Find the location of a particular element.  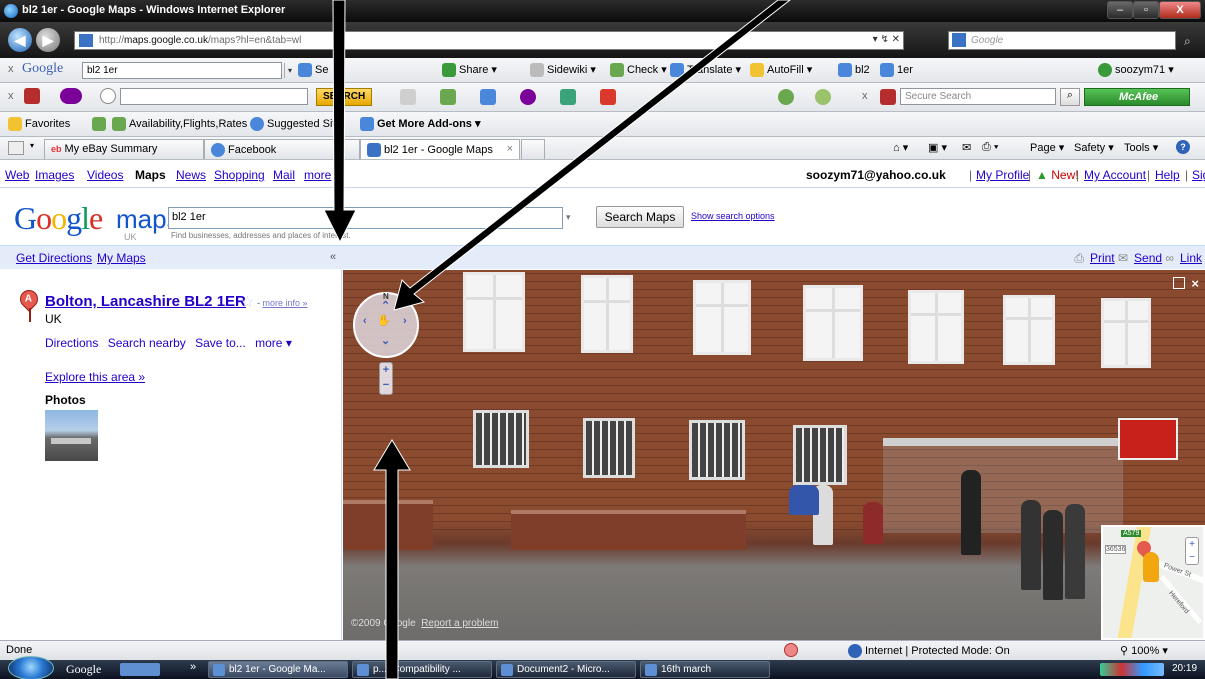

forward-button: ▶ is located at coordinates (48, 40).